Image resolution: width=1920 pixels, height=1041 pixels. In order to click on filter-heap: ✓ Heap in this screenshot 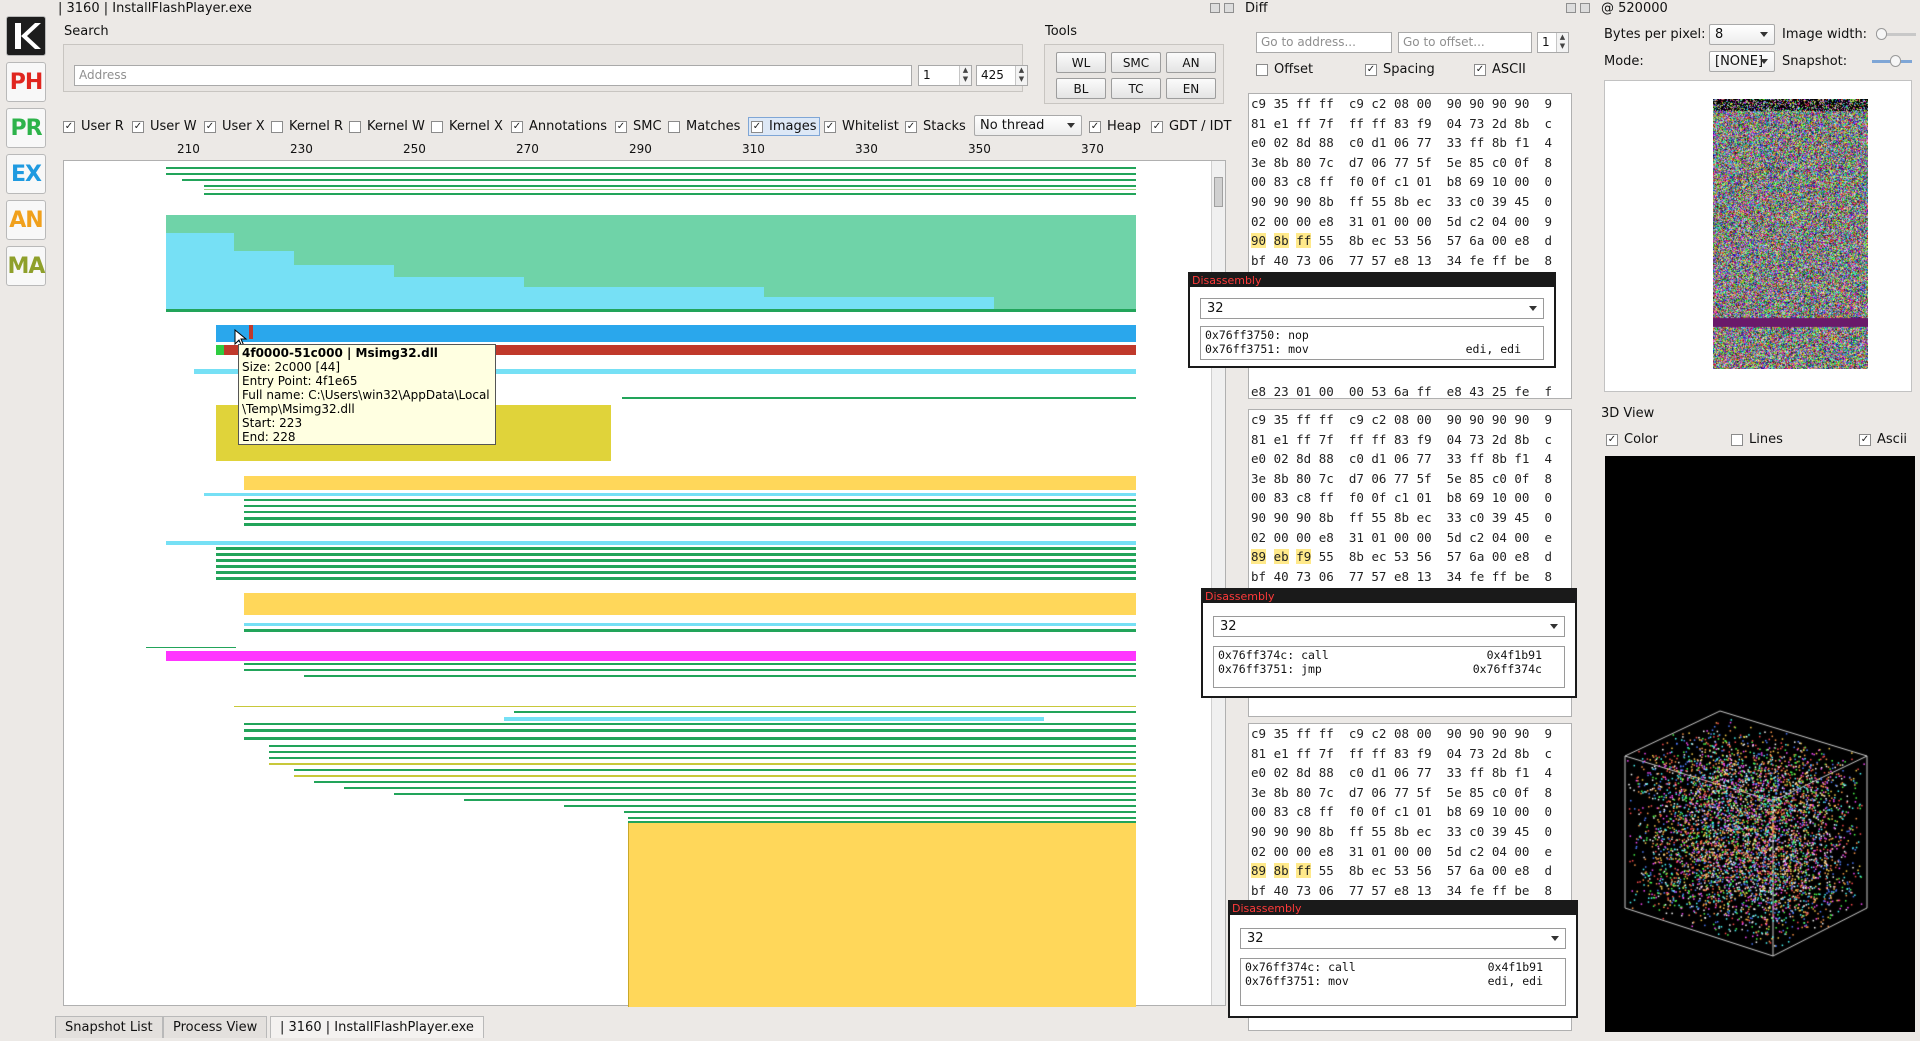, I will do `click(1115, 126)`.